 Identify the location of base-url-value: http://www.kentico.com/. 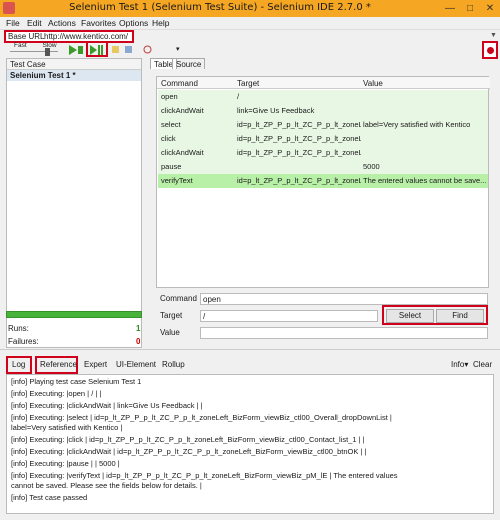
(86, 36).